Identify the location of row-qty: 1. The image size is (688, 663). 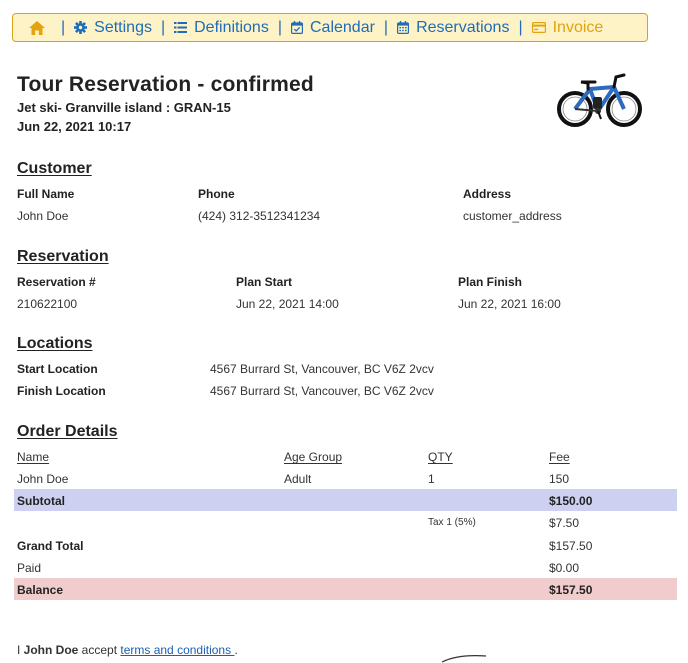
(431, 479).